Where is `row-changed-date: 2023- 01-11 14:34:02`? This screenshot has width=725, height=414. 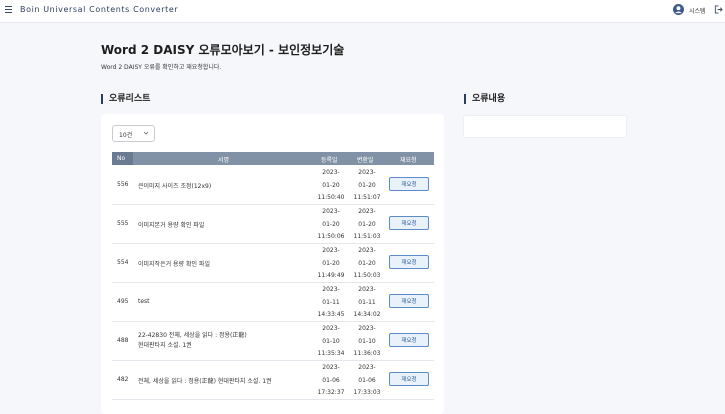 row-changed-date: 2023- 01-11 14:34:02 is located at coordinates (367, 302).